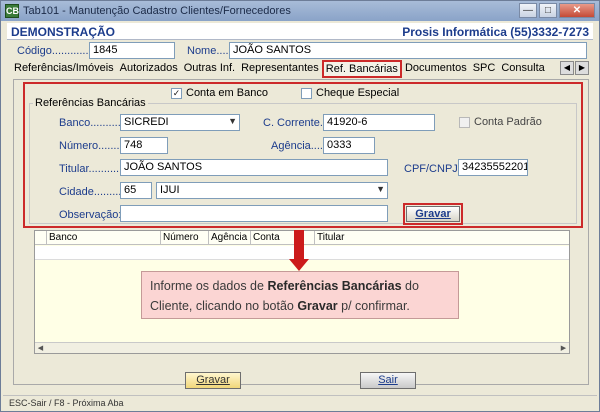 The height and width of the screenshot is (412, 600). What do you see at coordinates (299, 245) in the screenshot?
I see `pointer-arrow-icon` at bounding box center [299, 245].